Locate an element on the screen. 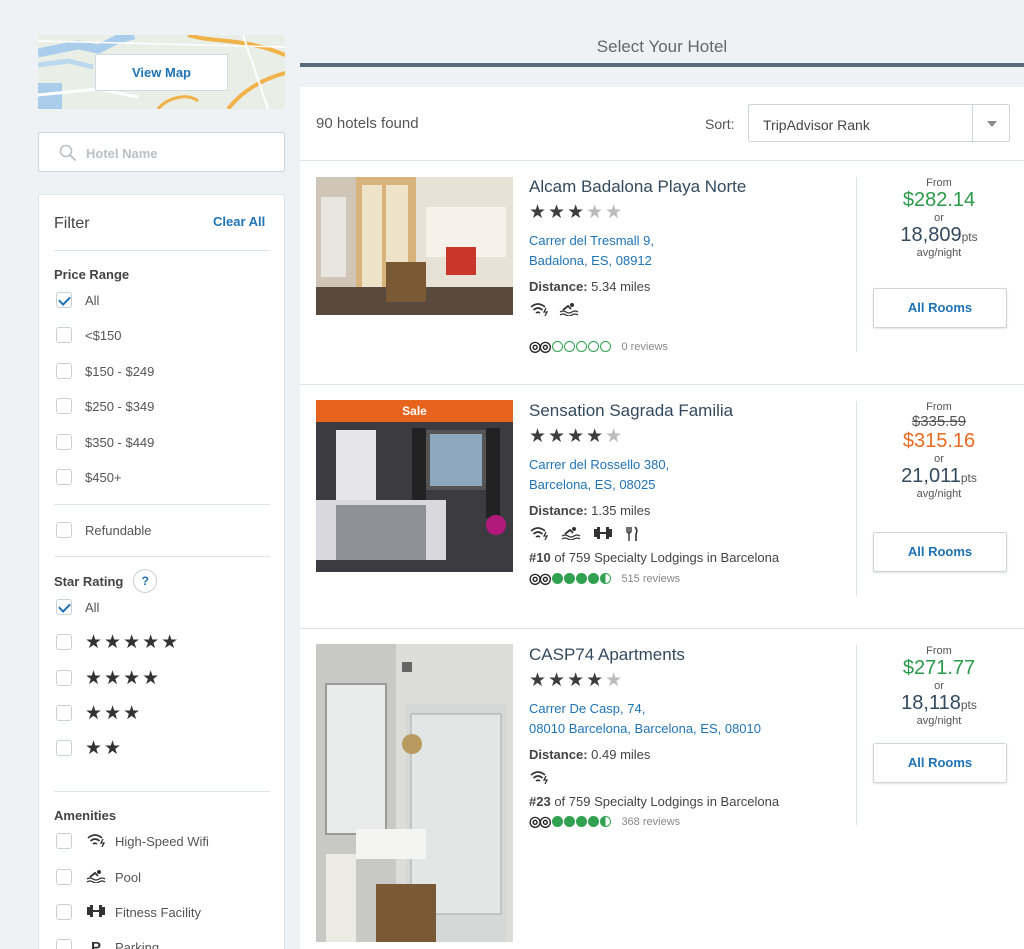 This screenshot has width=1024, height=949. sort-value: TripAdvisor Rank is located at coordinates (816, 125).